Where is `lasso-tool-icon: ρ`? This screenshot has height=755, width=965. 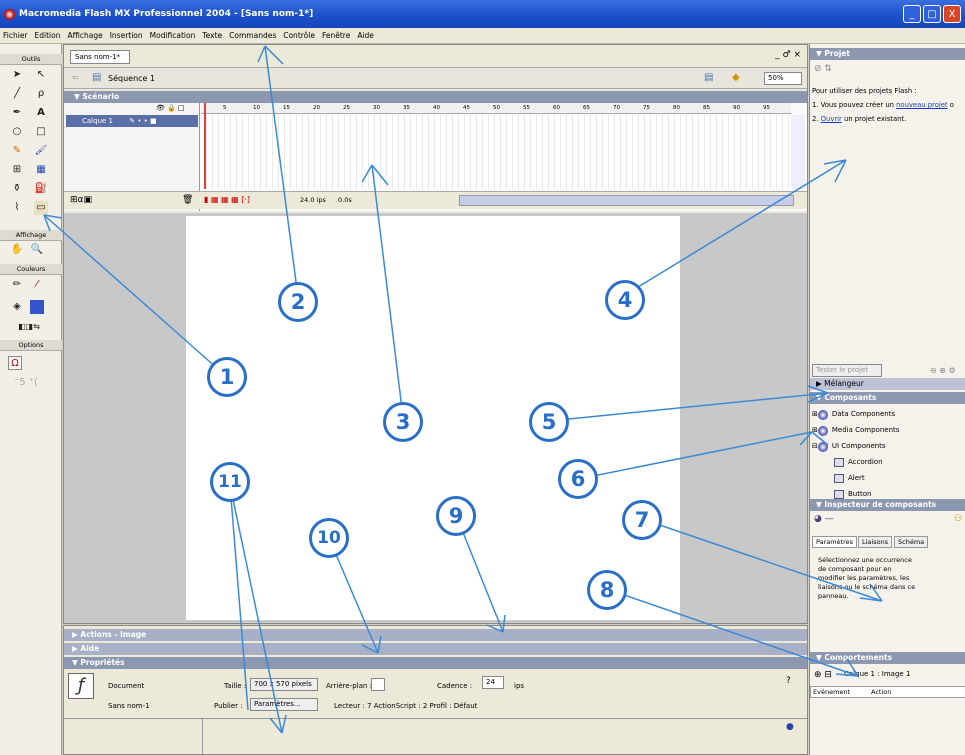
lasso-tool-icon: ρ is located at coordinates (41, 94).